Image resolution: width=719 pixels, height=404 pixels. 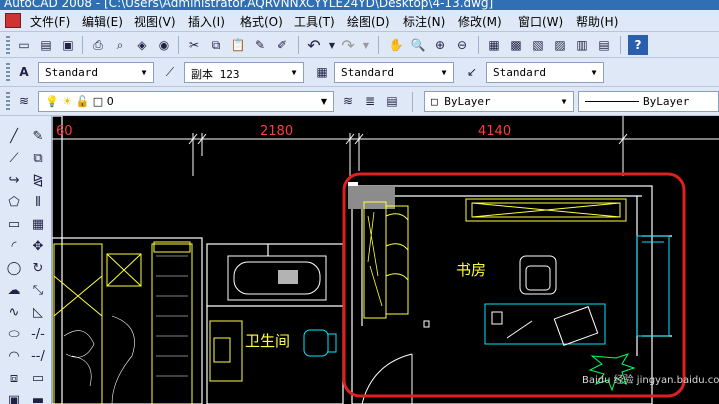 What do you see at coordinates (597, 21) in the screenshot?
I see `menu-help: 帮助(H)` at bounding box center [597, 21].